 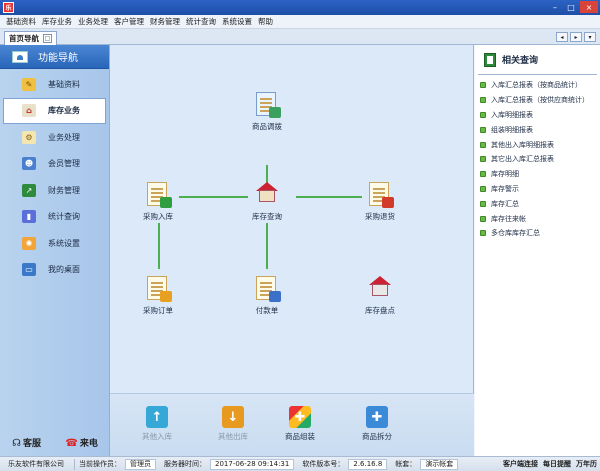 I want to click on query-link: 库存汇总, so click(x=505, y=203).